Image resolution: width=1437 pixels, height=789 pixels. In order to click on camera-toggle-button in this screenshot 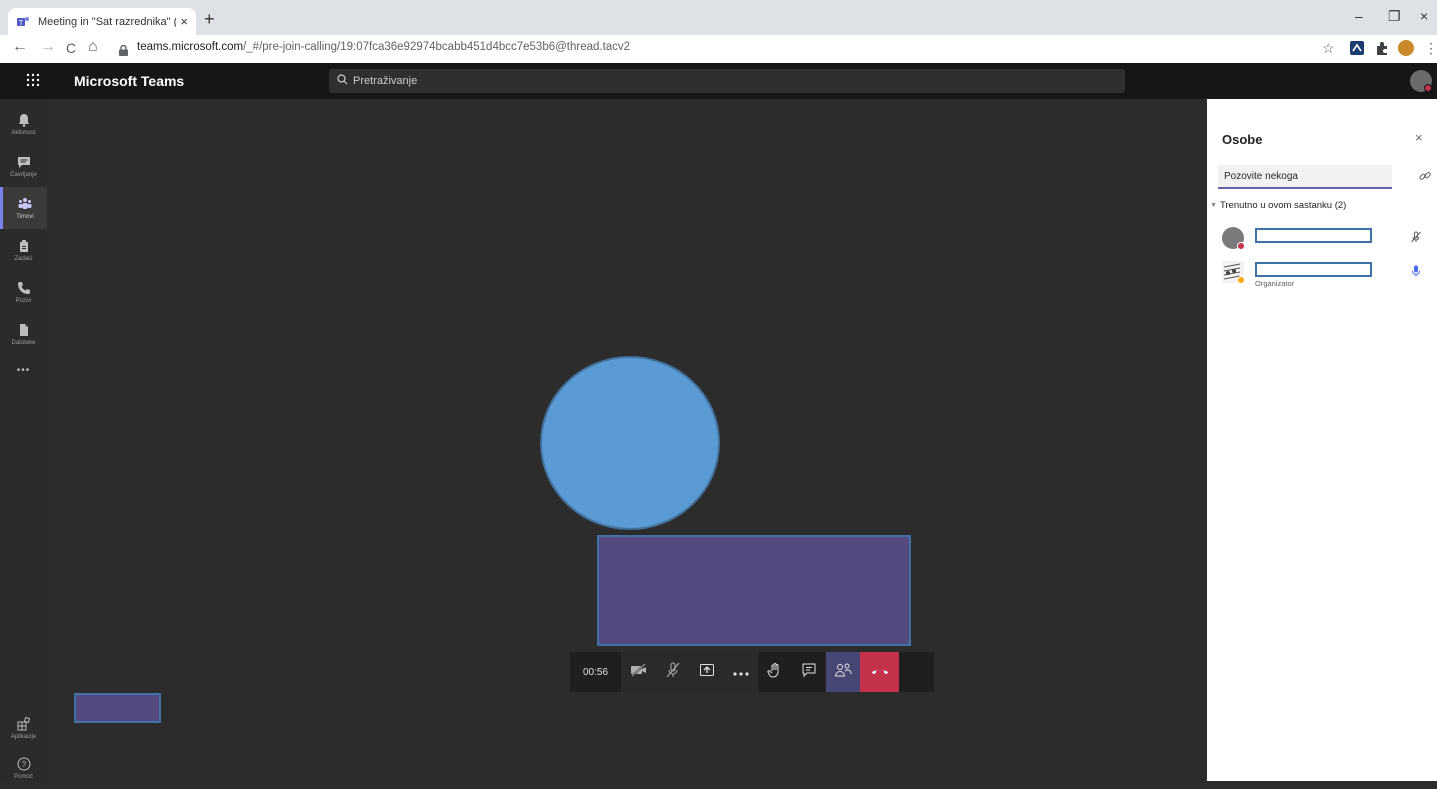, I will do `click(639, 672)`.